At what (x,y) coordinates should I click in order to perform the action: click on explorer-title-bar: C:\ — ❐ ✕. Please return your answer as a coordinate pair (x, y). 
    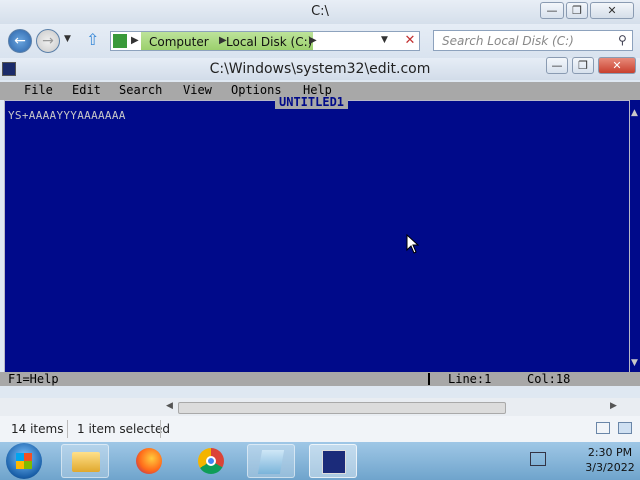
    Looking at the image, I should click on (320, 12).